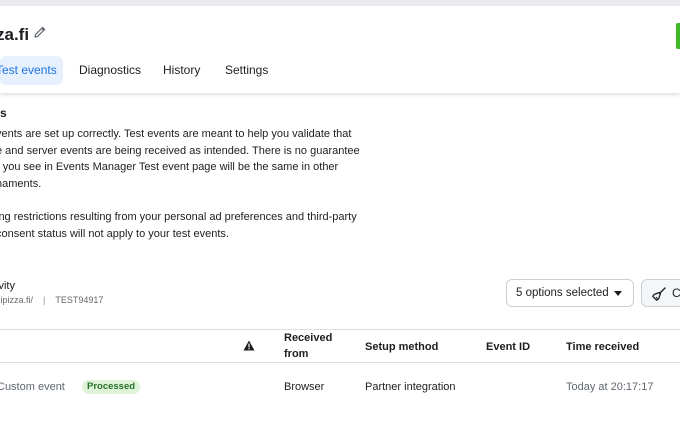 The height and width of the screenshot is (425, 680). I want to click on event-filter-dropdown: 5 options selected, so click(570, 293).